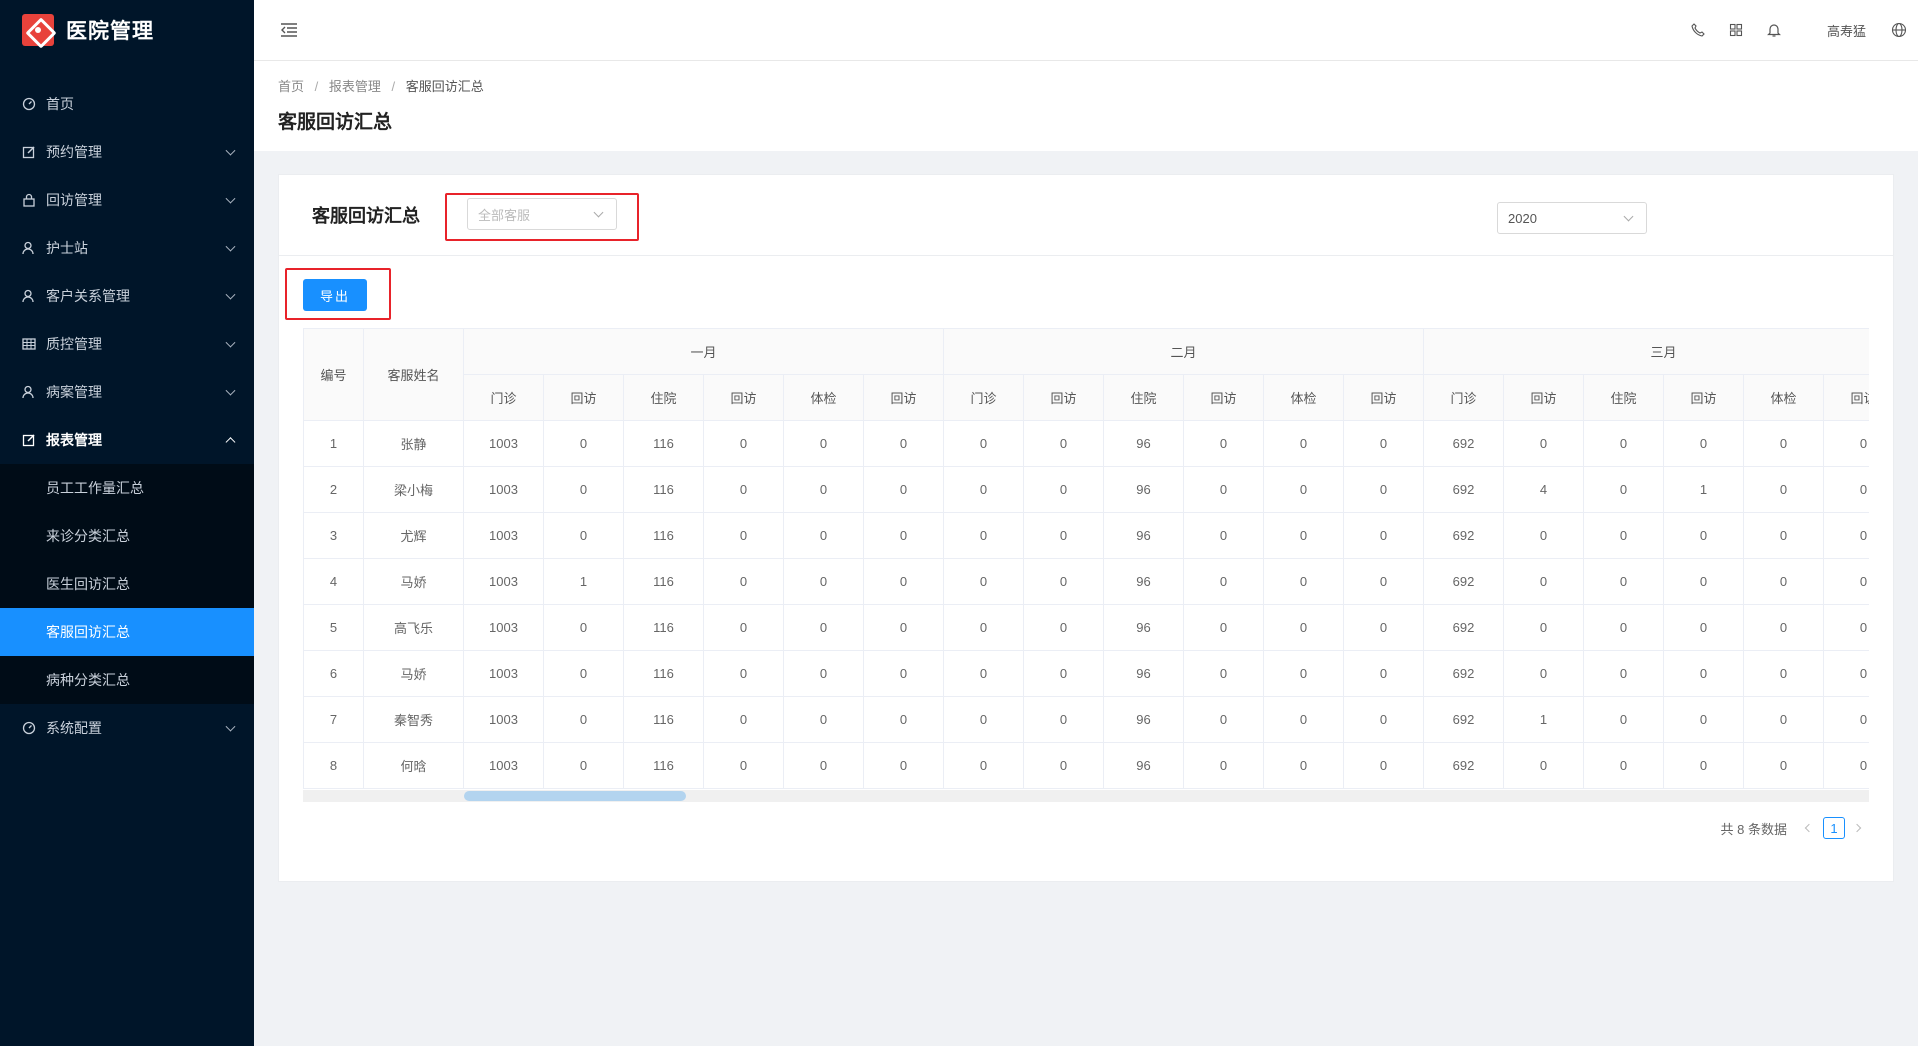 The image size is (1918, 1046). What do you see at coordinates (1846, 30) in the screenshot?
I see `user-name: 高寿猛` at bounding box center [1846, 30].